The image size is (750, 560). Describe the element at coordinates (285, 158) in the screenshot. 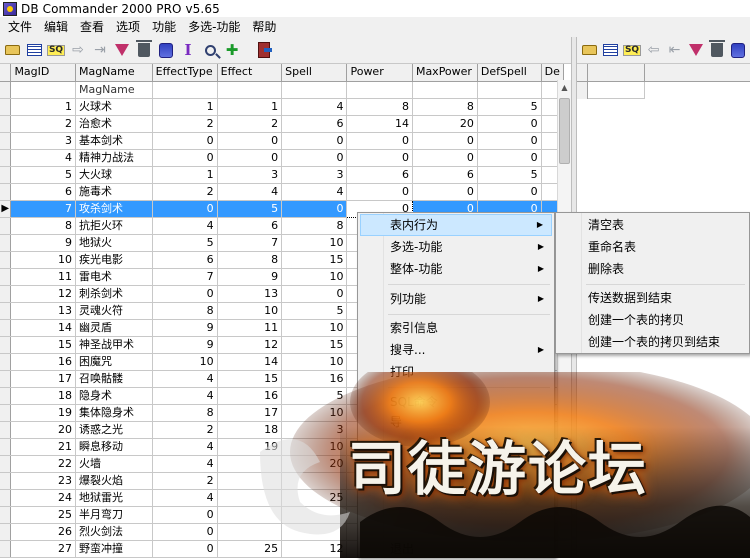

I see `table-row: 4 精神力战法 0 0 0 0 0 0` at that location.